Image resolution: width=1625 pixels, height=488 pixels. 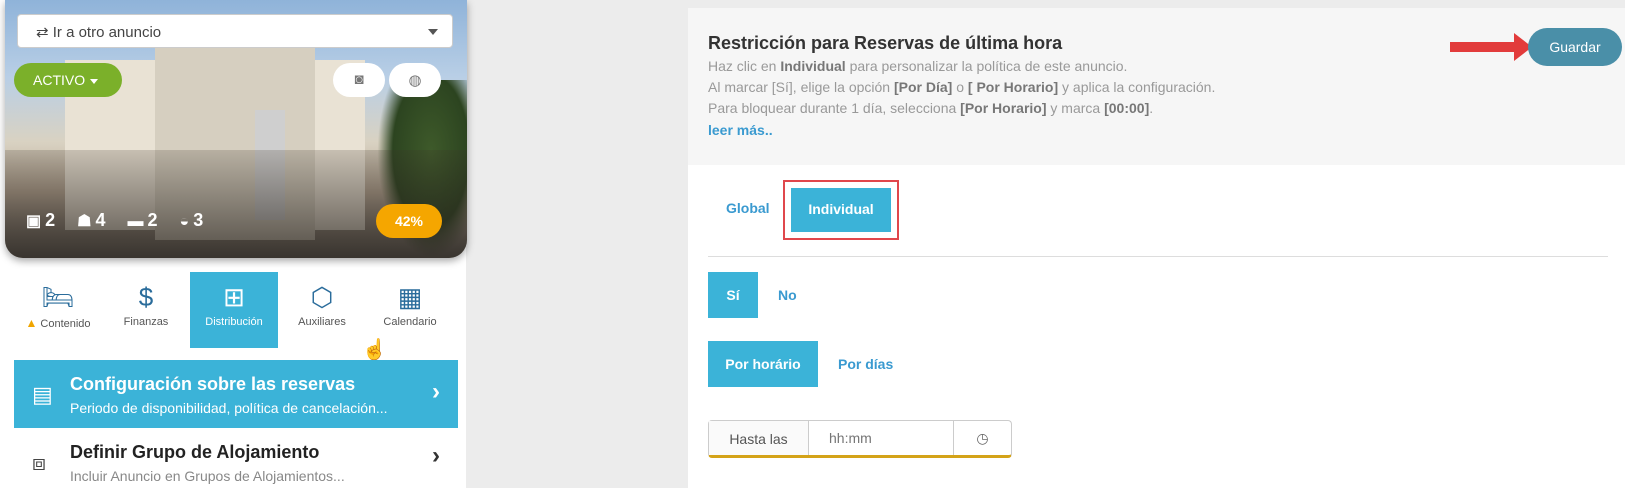 What do you see at coordinates (235, 31) in the screenshot?
I see `goto-listing-dropdown: ⇄ Ir a otro anuncio` at bounding box center [235, 31].